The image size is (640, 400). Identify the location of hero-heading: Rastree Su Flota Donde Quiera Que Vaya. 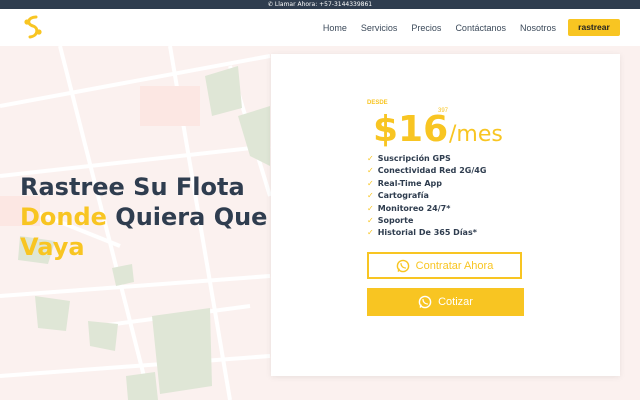
(143, 217).